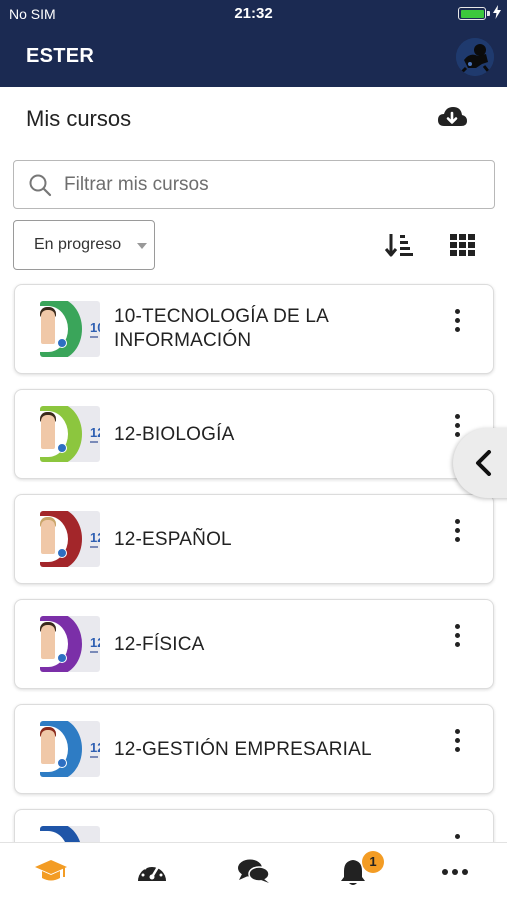 The width and height of the screenshot is (507, 900). What do you see at coordinates (472, 13) in the screenshot?
I see `battery-icon` at bounding box center [472, 13].